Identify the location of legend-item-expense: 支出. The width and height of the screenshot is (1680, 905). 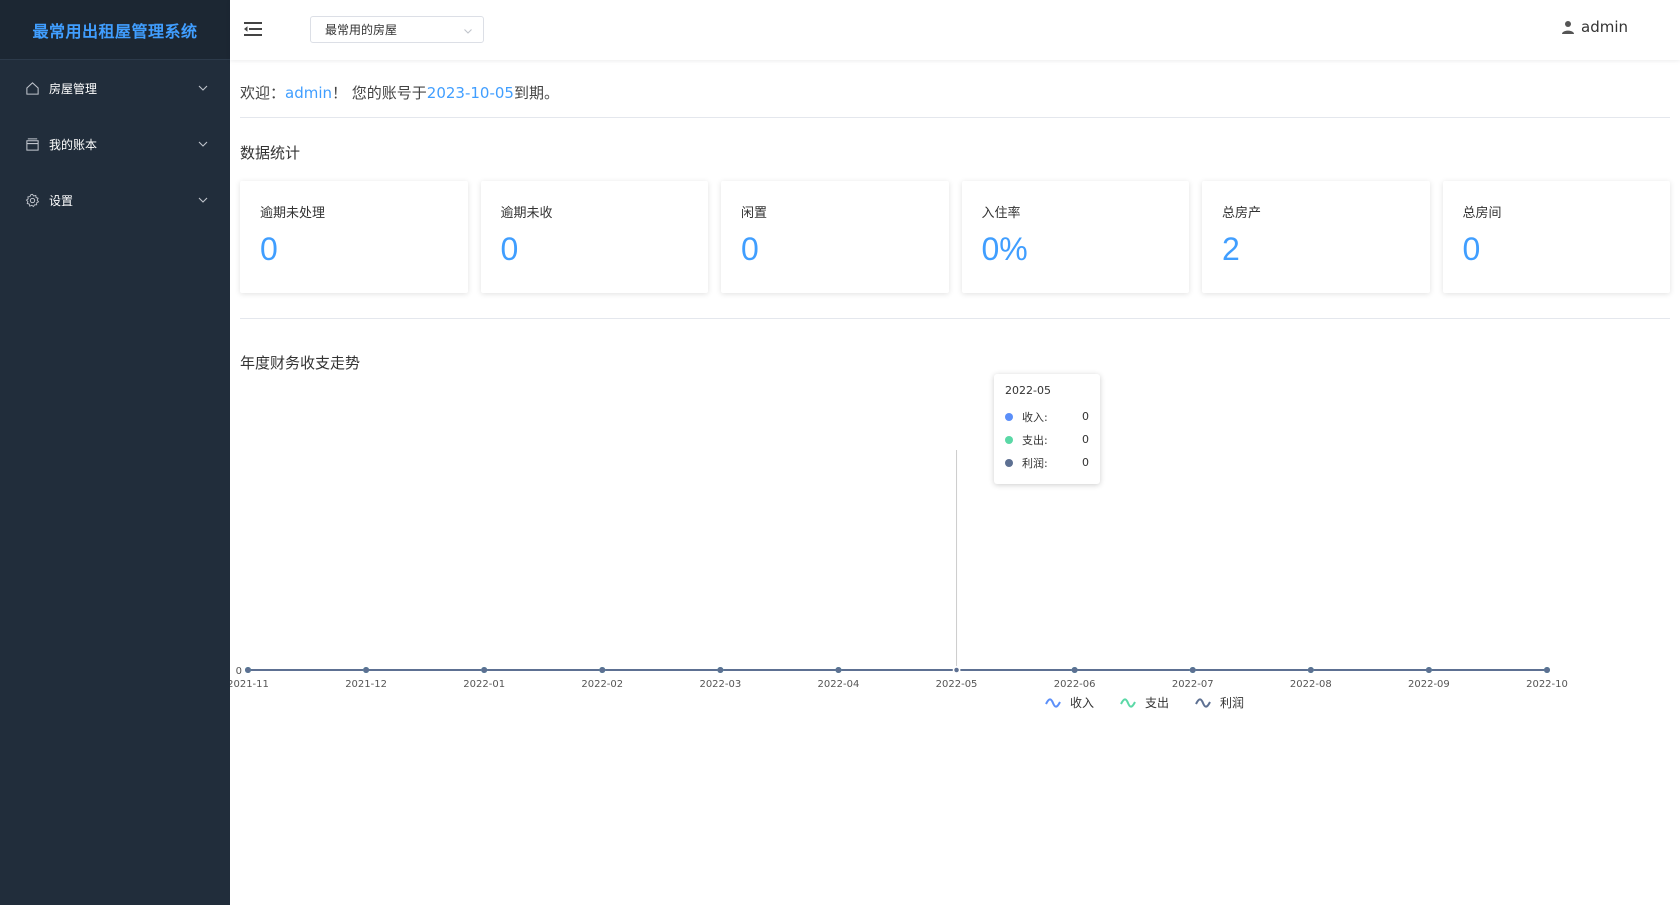
(1144, 702).